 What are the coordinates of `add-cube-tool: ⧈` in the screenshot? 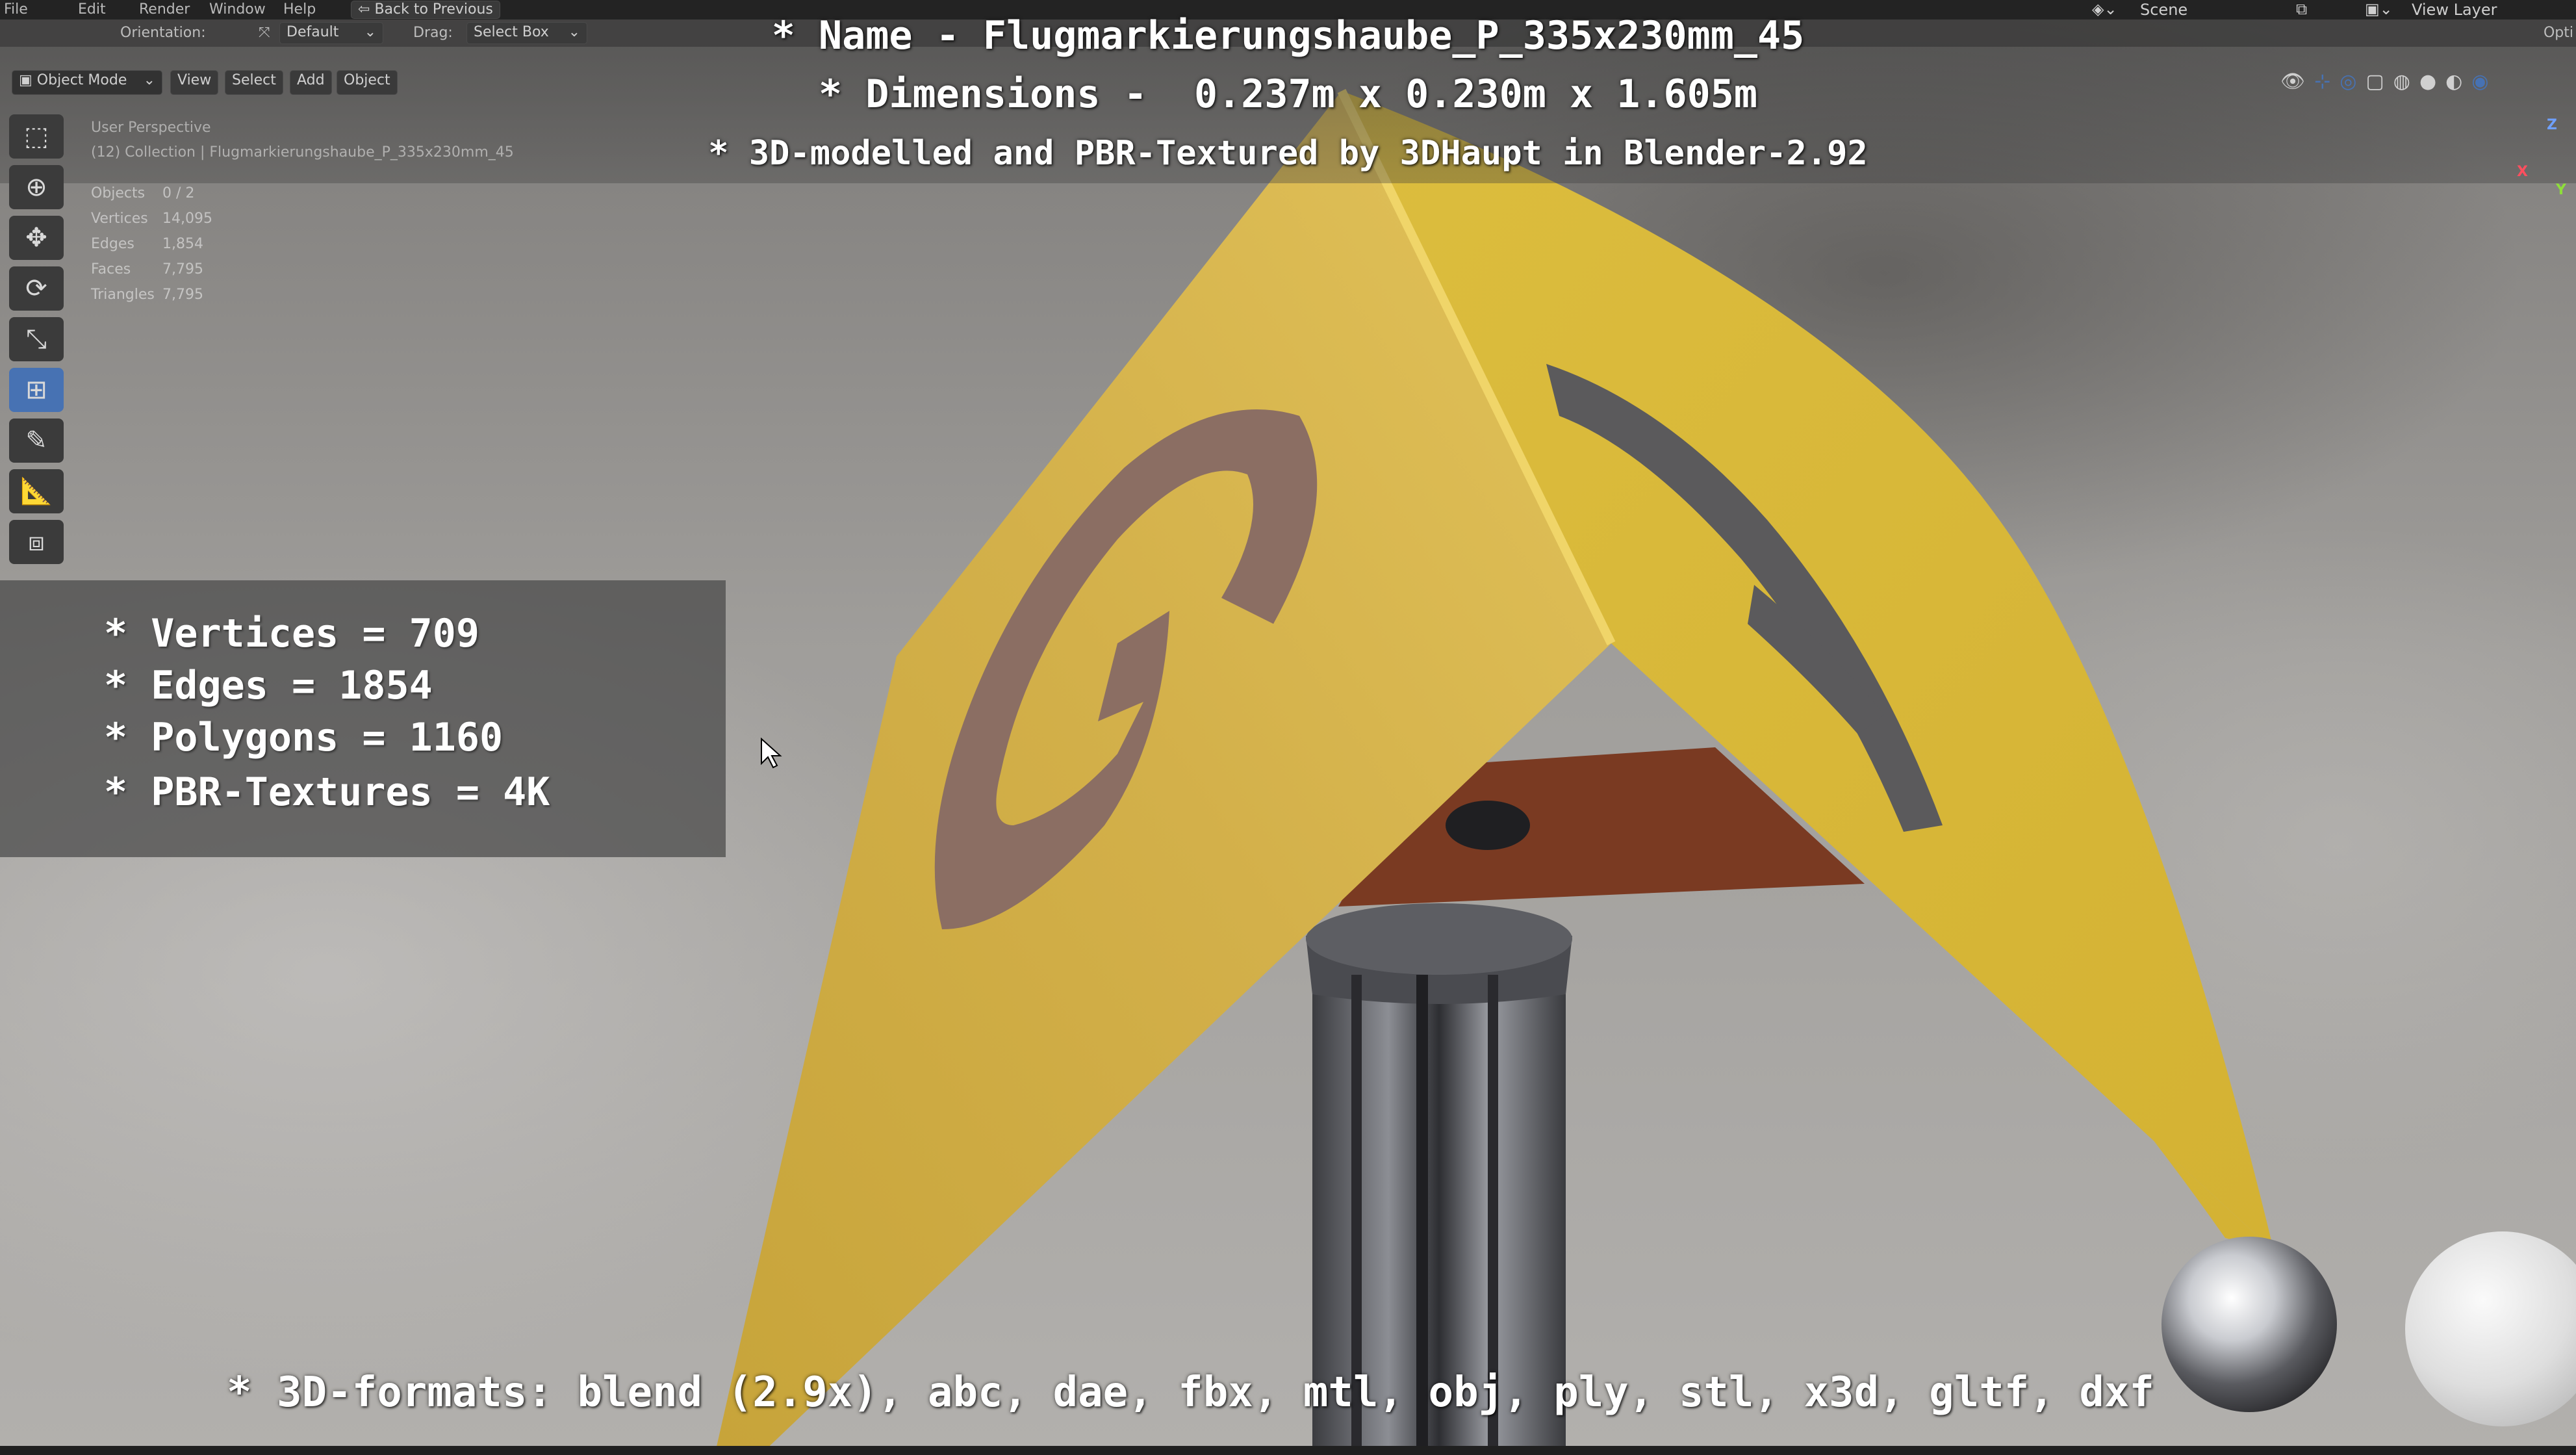 It's located at (36, 542).